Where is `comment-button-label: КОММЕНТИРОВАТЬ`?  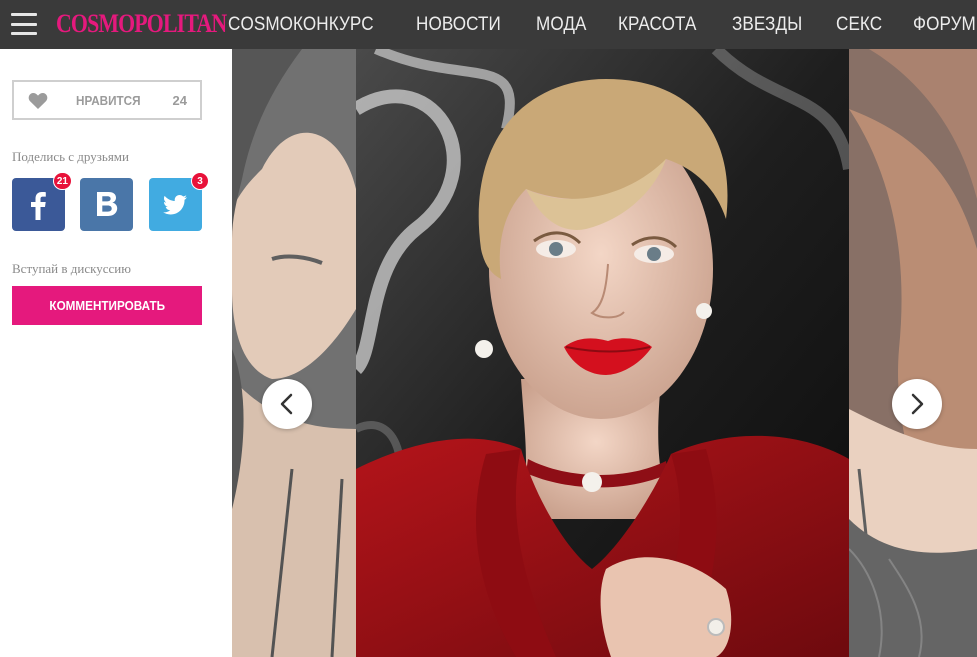 comment-button-label: КОММЕНТИРОВАТЬ is located at coordinates (107, 305).